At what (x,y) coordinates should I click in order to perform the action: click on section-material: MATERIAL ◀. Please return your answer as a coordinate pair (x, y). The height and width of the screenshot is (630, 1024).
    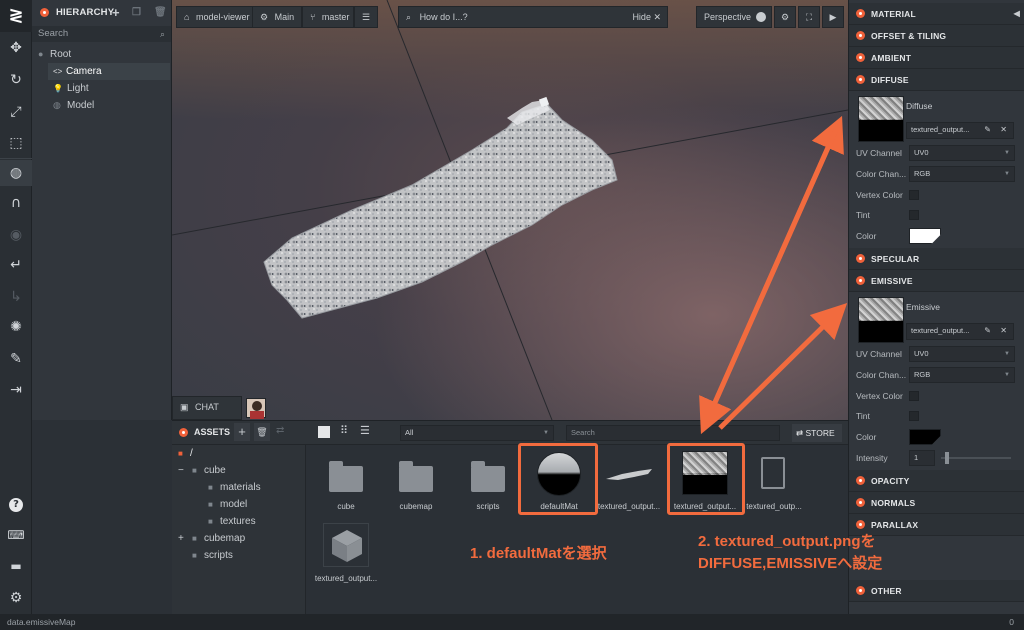
    Looking at the image, I should click on (936, 14).